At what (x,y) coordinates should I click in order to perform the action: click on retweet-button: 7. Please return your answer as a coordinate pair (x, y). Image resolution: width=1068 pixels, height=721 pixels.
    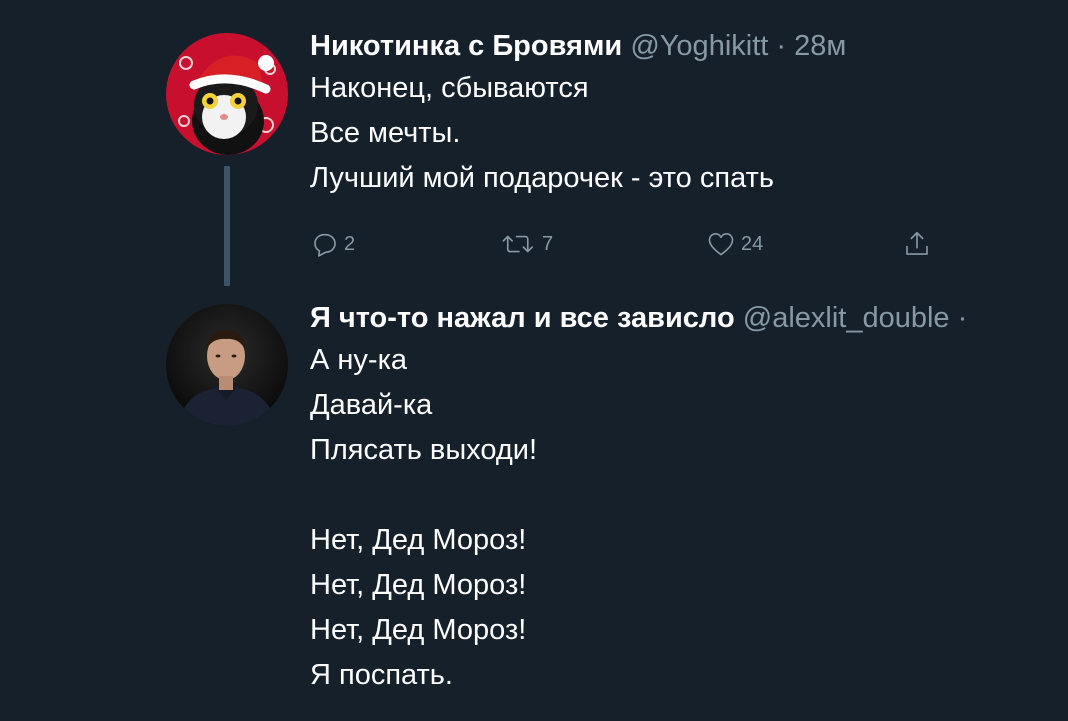
    Looking at the image, I should click on (526, 244).